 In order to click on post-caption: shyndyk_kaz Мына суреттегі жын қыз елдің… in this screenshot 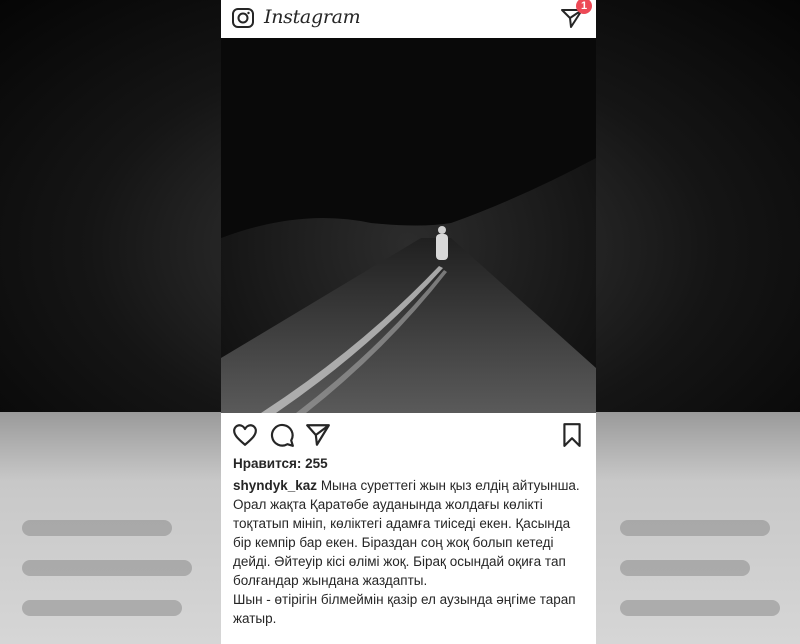, I will do `click(410, 552)`.